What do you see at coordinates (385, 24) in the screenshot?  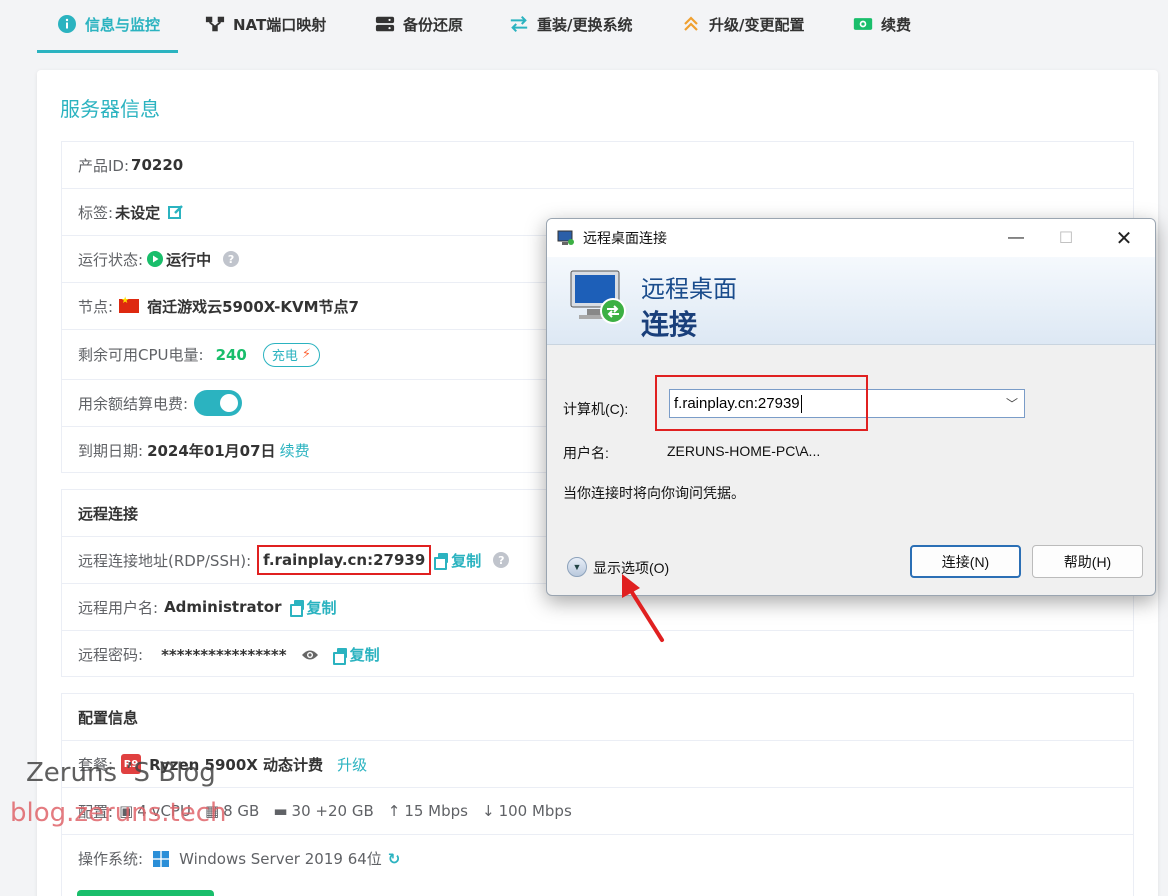 I see `server-icon` at bounding box center [385, 24].